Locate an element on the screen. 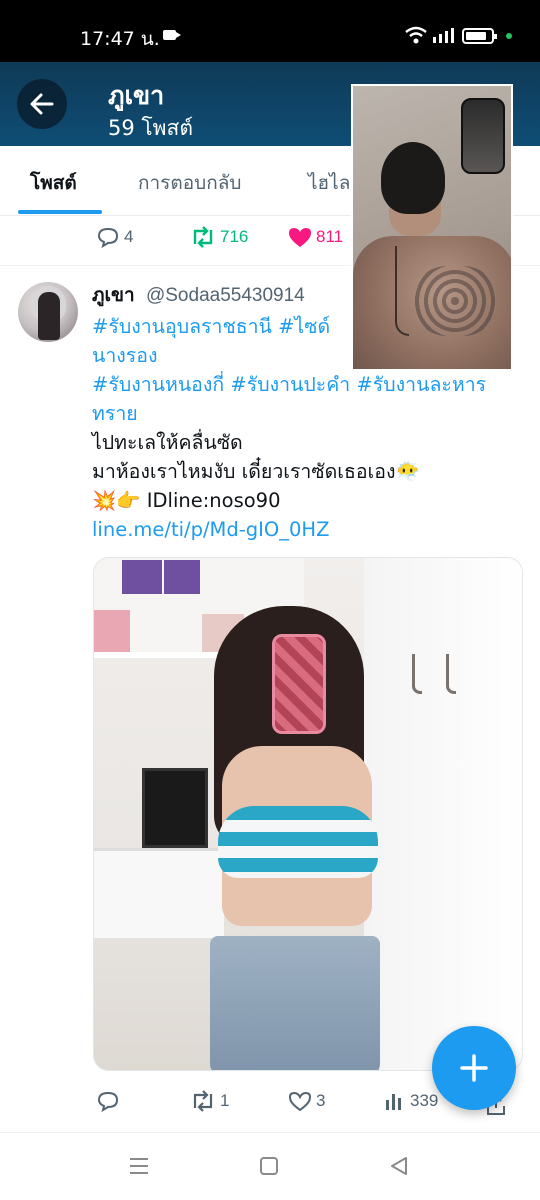 This screenshot has height=1200, width=540. back-arrow-icon is located at coordinates (42, 104).